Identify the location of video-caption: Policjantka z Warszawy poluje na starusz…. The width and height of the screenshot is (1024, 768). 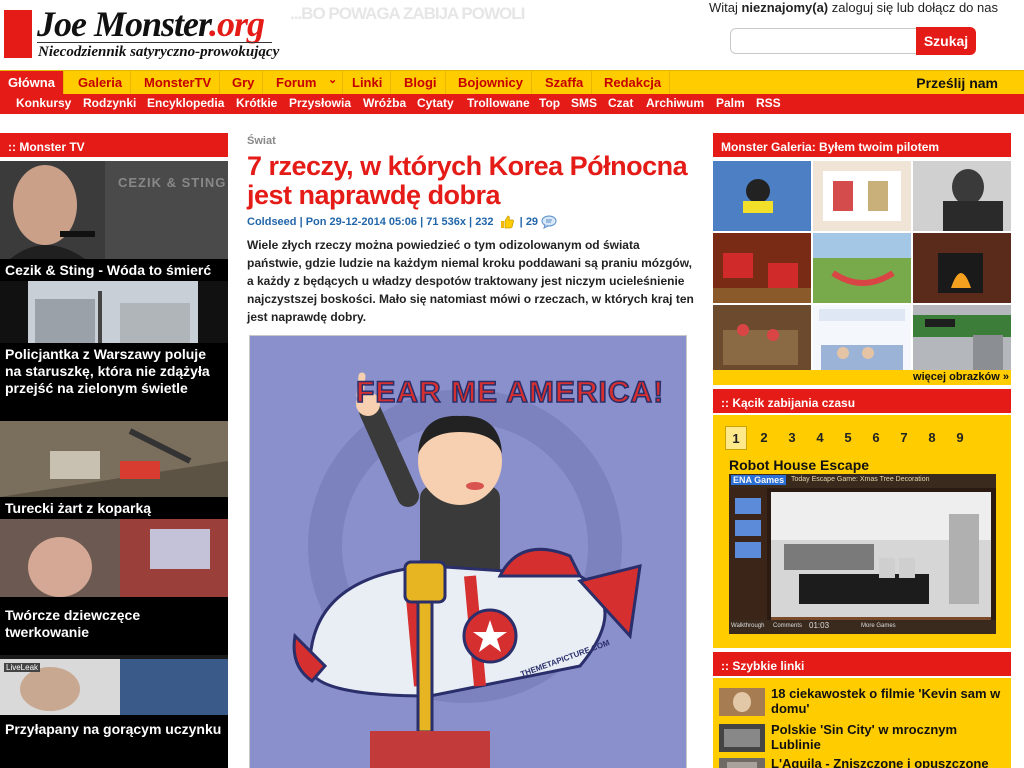
(114, 382).